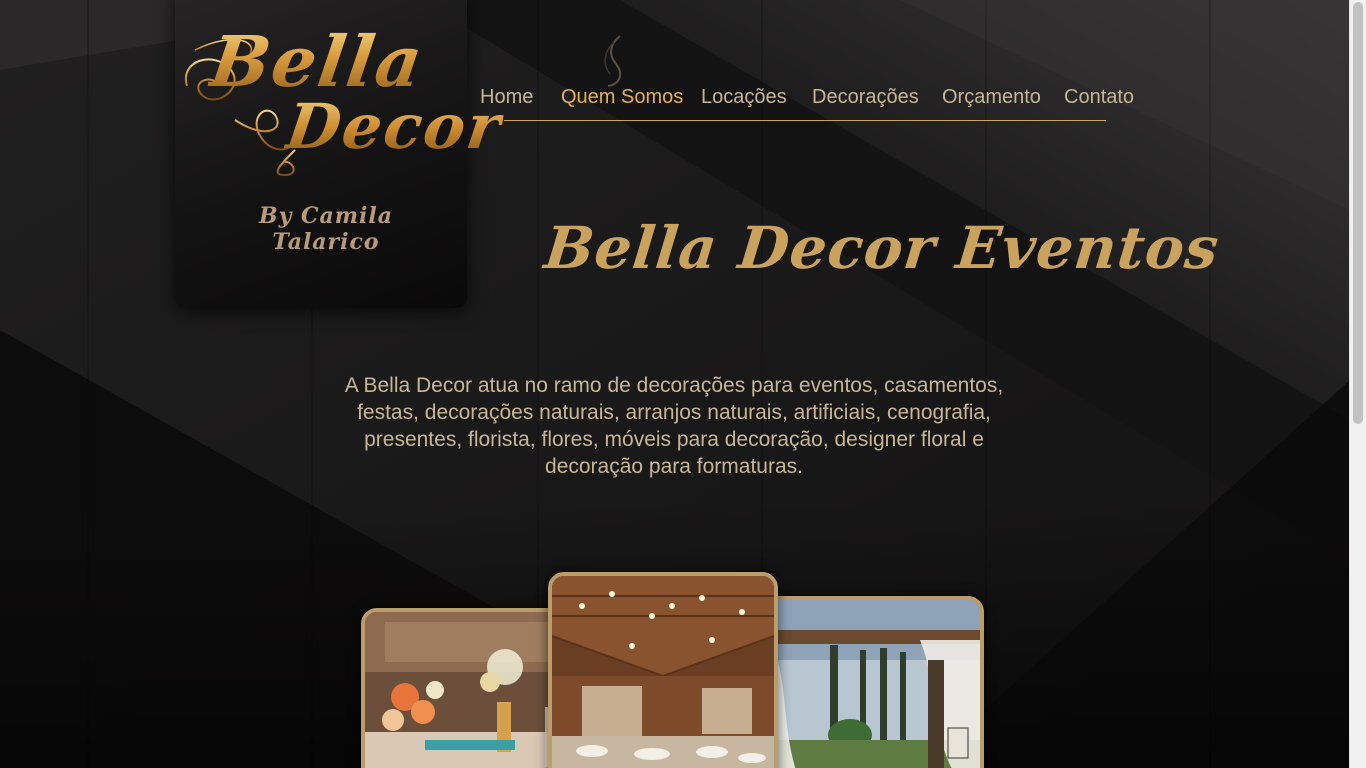  I want to click on nav-divider, so click(805, 120).